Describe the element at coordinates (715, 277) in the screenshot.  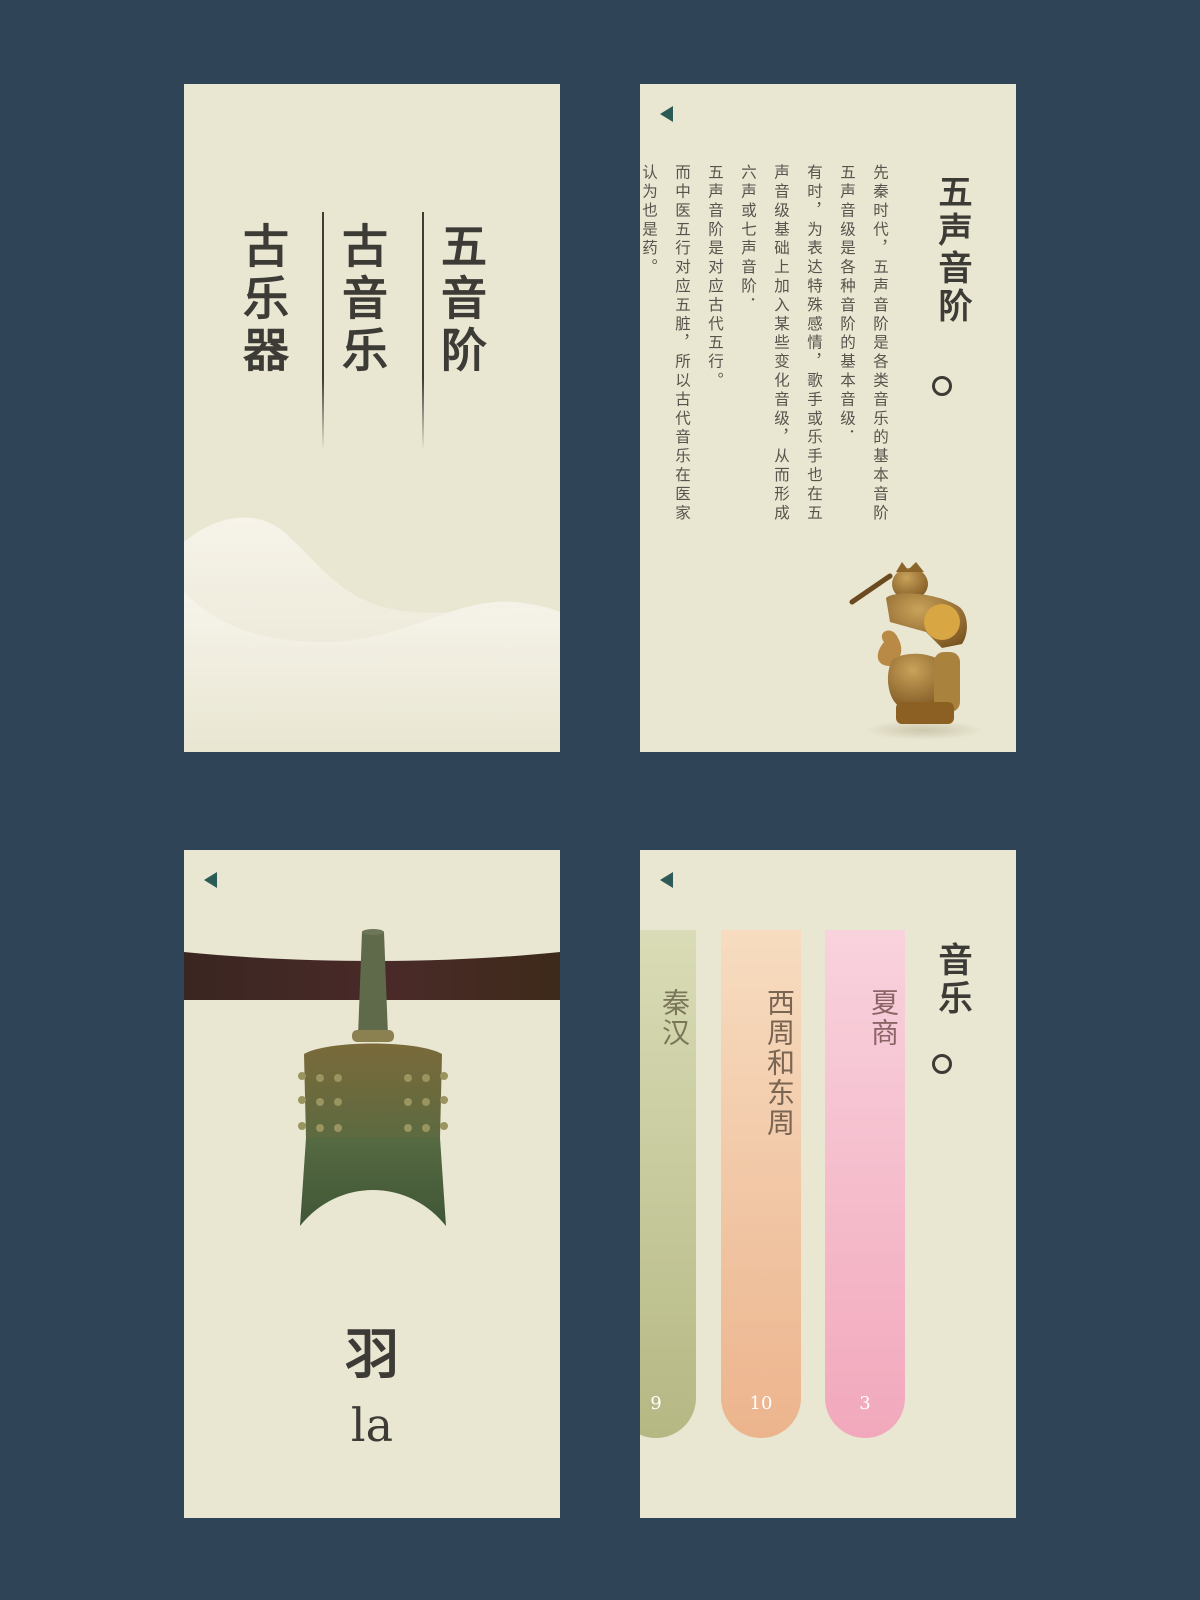
I see `paragraph-line: 五声音阶是对应古代五行。` at that location.